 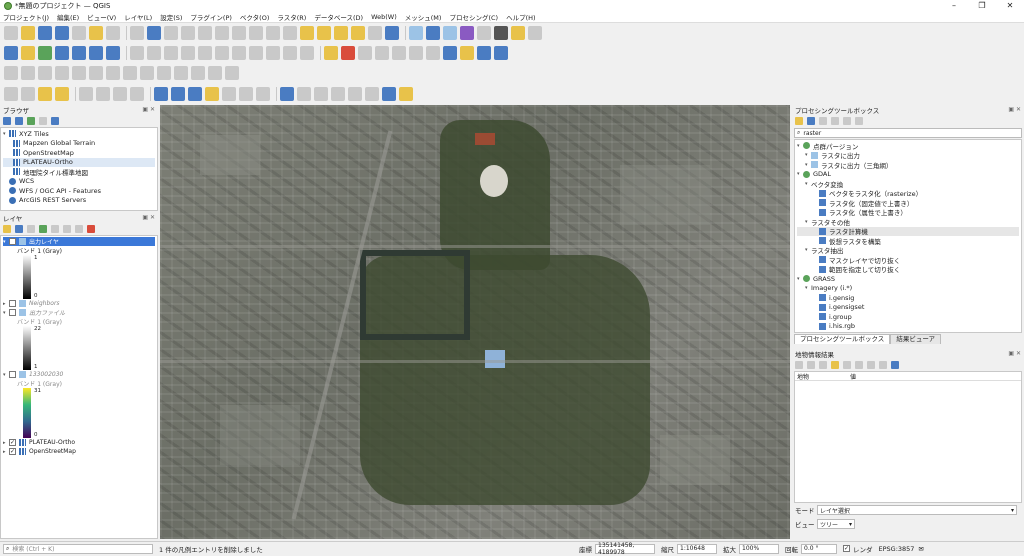 I want to click on processing-tree-item: i.his.rgb, so click(x=908, y=327).